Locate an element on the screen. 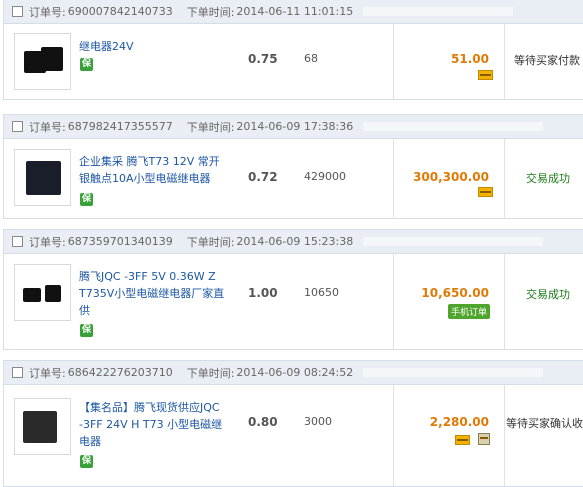 The height and width of the screenshot is (487, 583). quantity: 3000 is located at coordinates (318, 421).